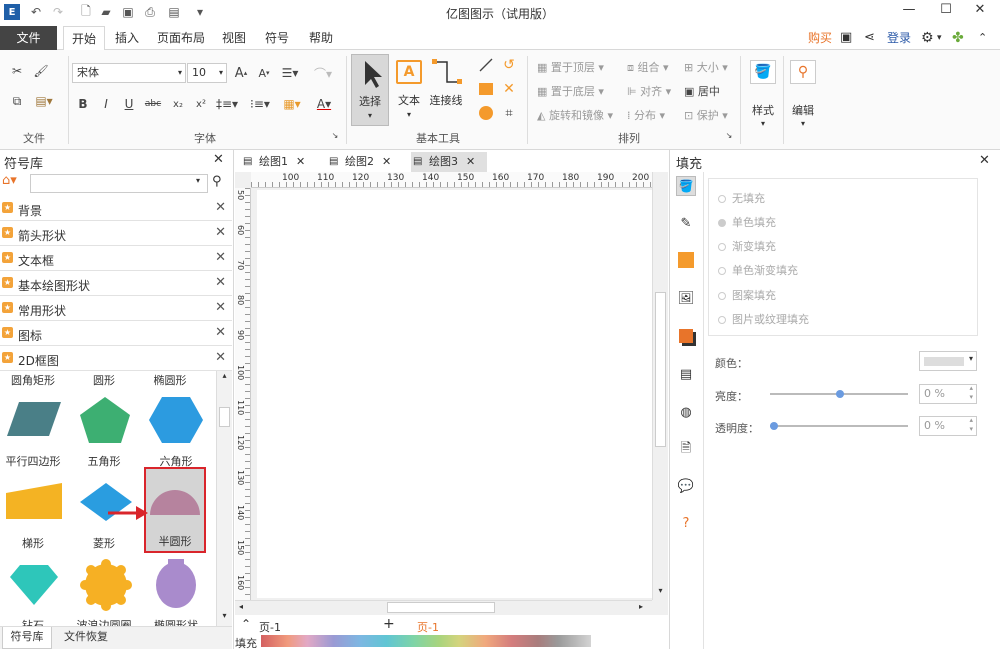 This screenshot has width=1000, height=651. What do you see at coordinates (389, 624) in the screenshot?
I see `add-page-icon: +` at bounding box center [389, 624].